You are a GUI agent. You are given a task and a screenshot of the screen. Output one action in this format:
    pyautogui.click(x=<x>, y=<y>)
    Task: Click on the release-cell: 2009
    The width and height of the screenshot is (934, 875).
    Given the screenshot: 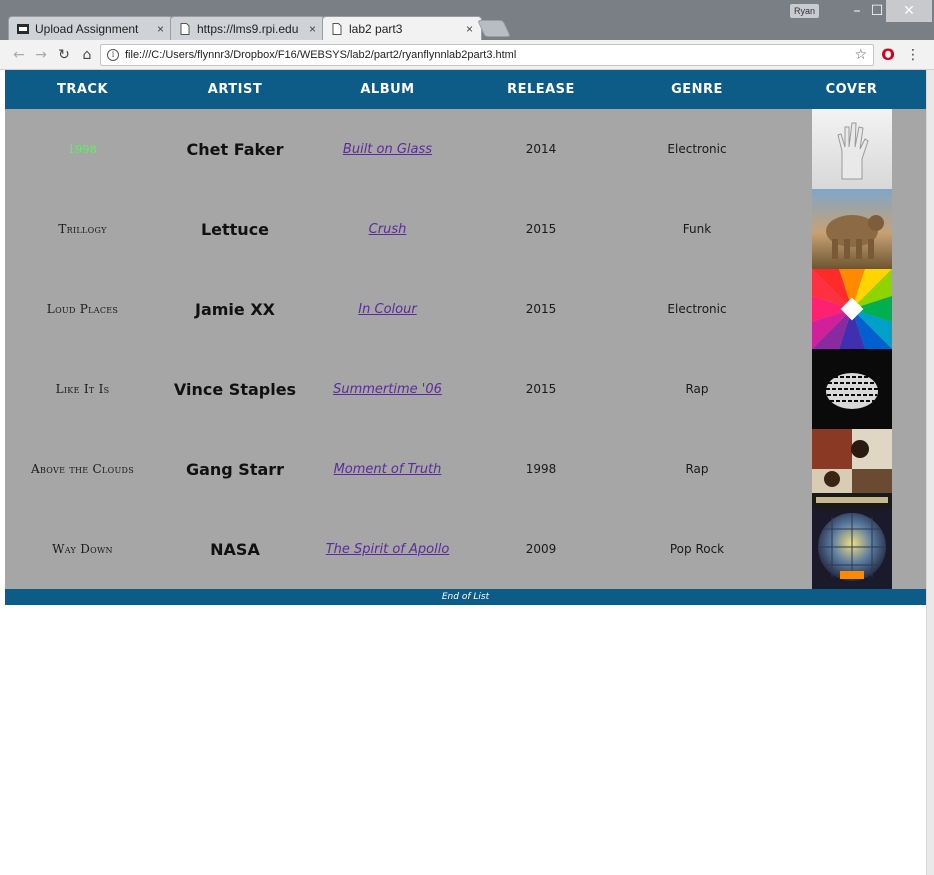 What is the action you would take?
    pyautogui.click(x=541, y=549)
    